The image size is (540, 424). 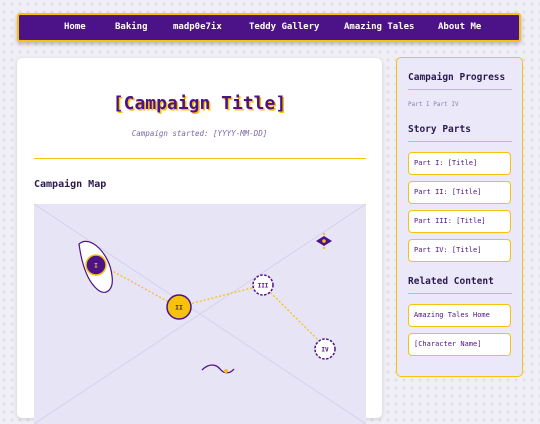 I want to click on squiggle-icon, so click(x=218, y=369).